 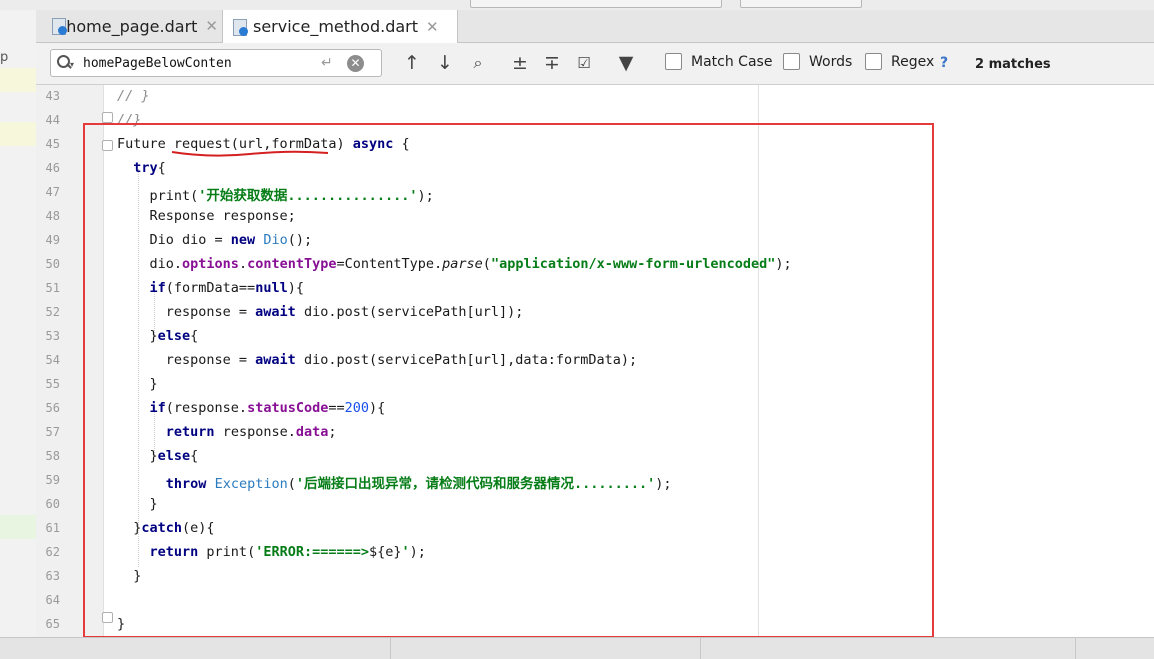 What do you see at coordinates (52, 456) in the screenshot?
I see `line-number: 58` at bounding box center [52, 456].